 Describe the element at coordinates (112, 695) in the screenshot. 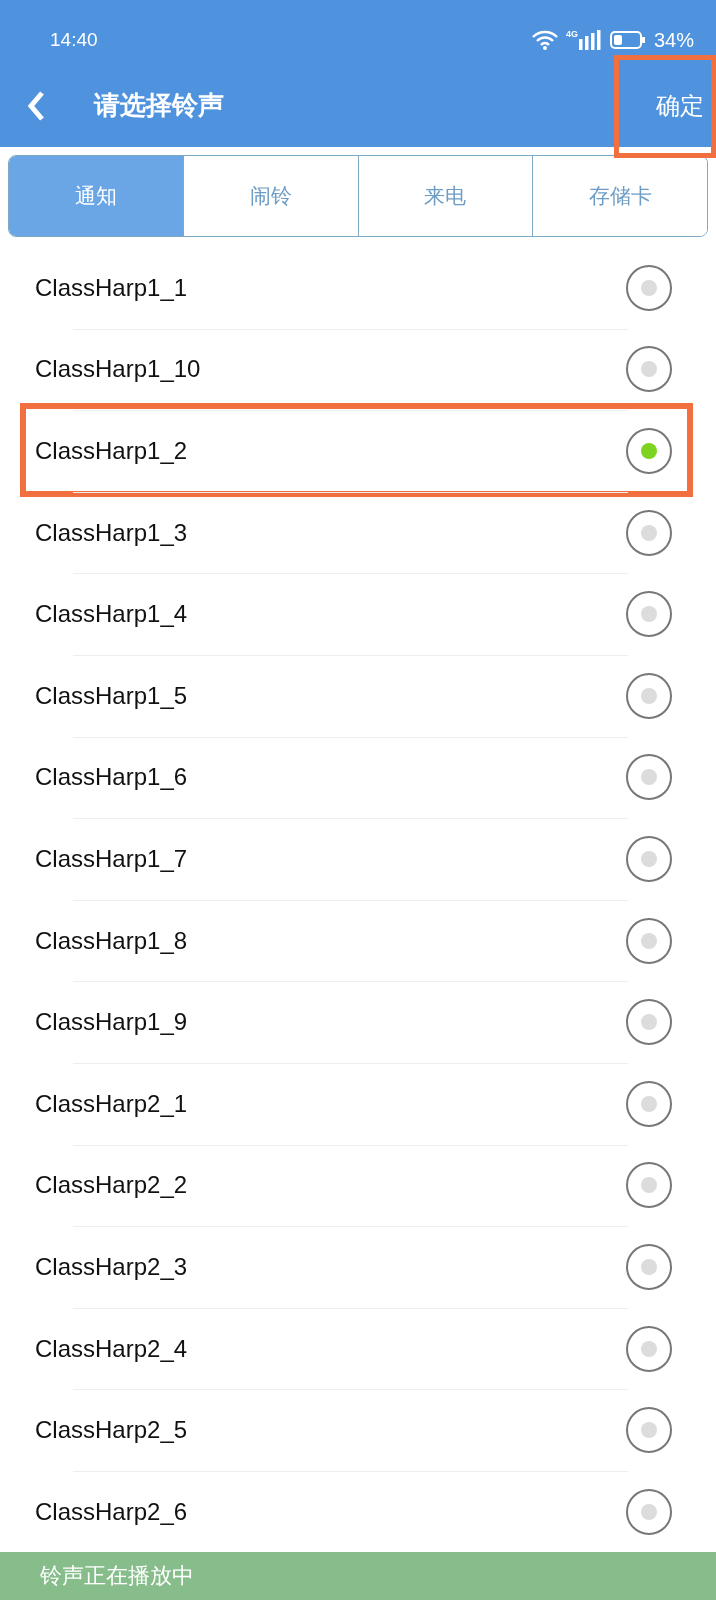

I see `ringtone-name: ClassHarp1_5` at that location.